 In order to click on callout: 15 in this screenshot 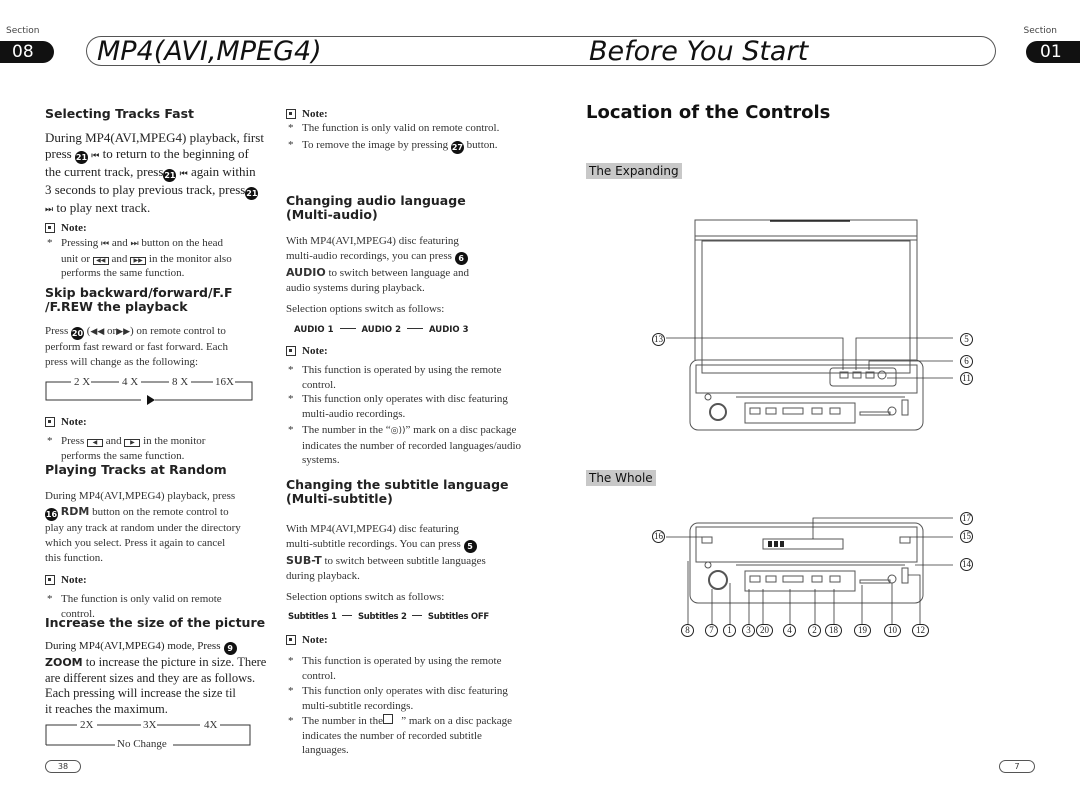, I will do `click(966, 536)`.